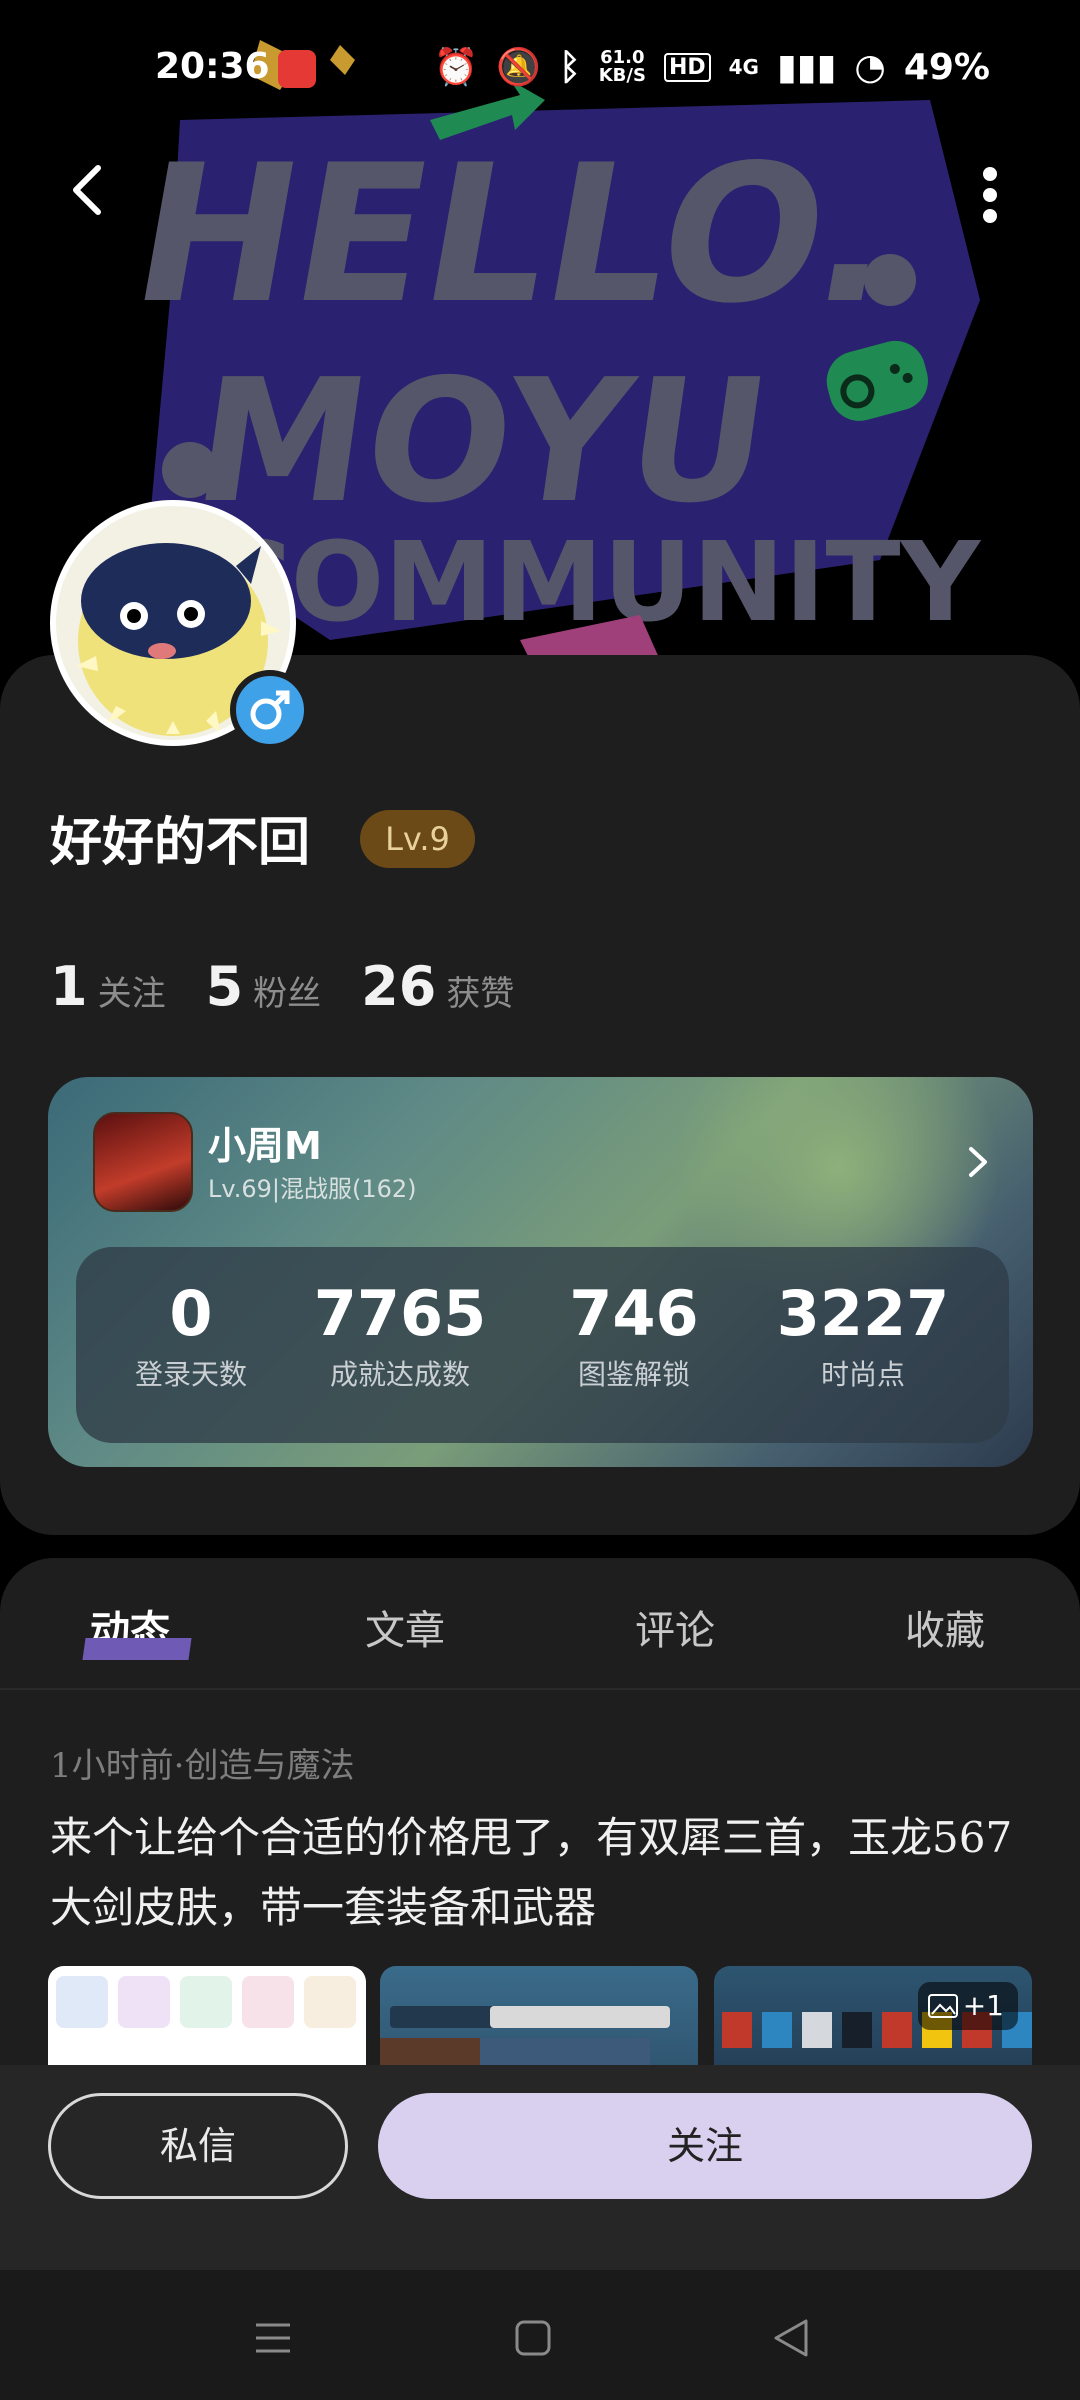 The width and height of the screenshot is (1080, 2400). Describe the element at coordinates (634, 1313) in the screenshot. I see `stat-value: 746` at that location.